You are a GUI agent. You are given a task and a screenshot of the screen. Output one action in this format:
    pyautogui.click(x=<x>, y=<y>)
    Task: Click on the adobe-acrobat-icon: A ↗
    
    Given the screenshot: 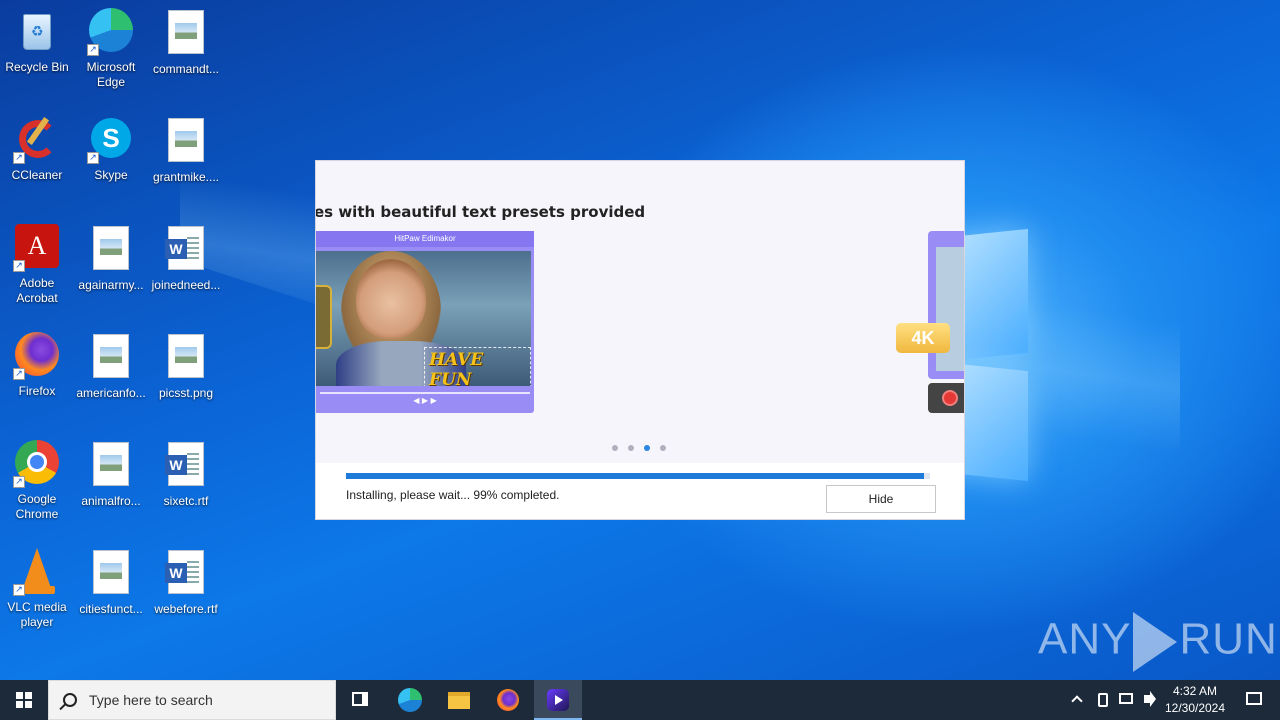 What is the action you would take?
    pyautogui.click(x=37, y=248)
    